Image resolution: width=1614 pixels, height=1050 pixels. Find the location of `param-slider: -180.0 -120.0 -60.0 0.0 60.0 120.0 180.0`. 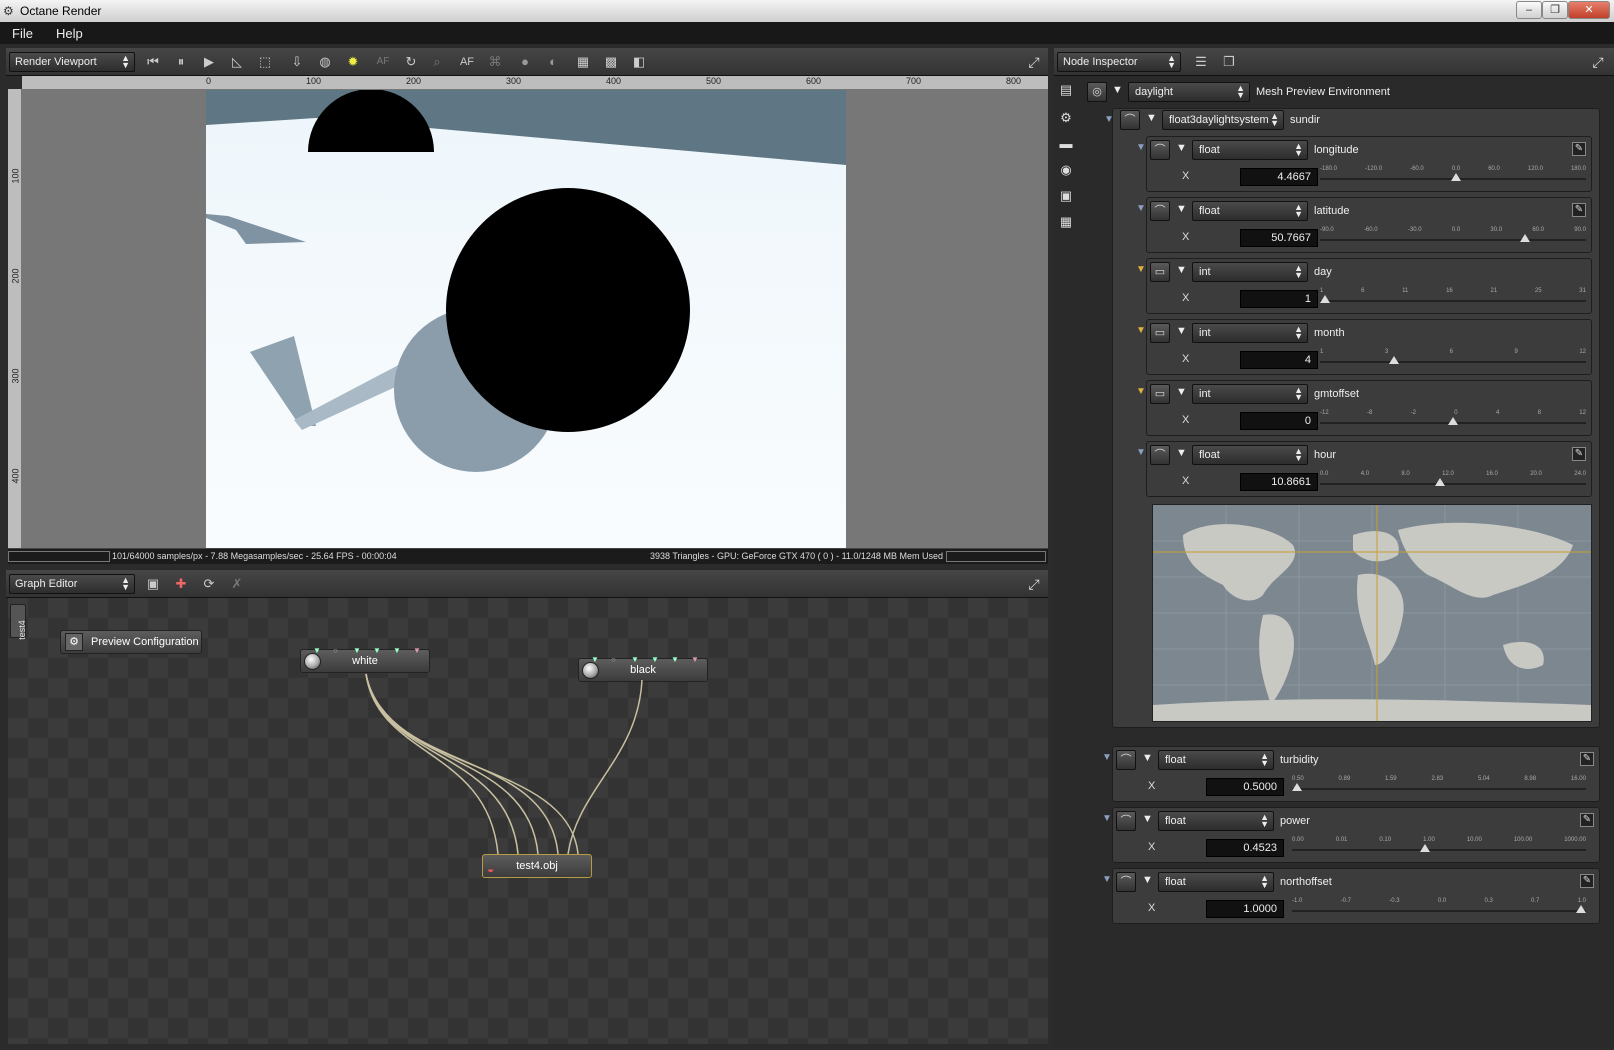

param-slider: -180.0 -120.0 -60.0 0.0 60.0 120.0 180.0 is located at coordinates (1453, 173).